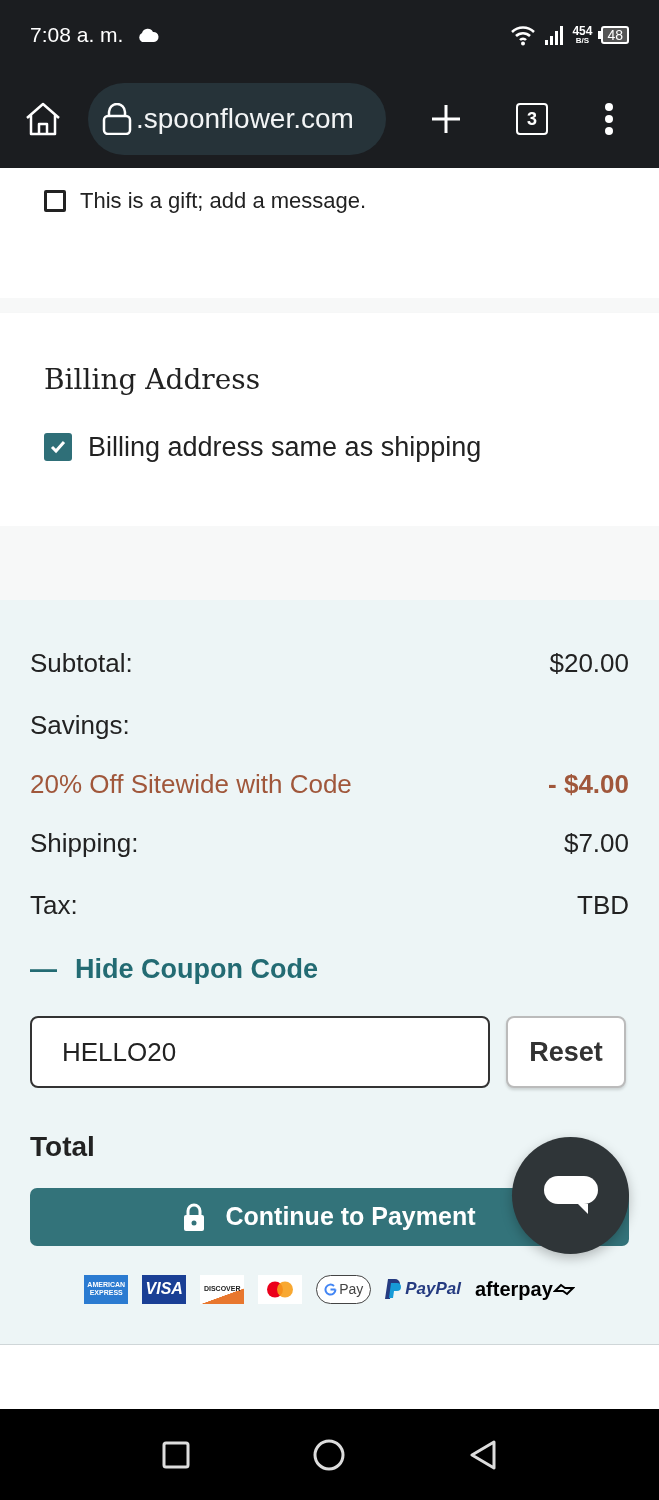 The image size is (659, 1500). Describe the element at coordinates (191, 784) in the screenshot. I see `discount-label: 20% Off Sitewide with Code` at that location.